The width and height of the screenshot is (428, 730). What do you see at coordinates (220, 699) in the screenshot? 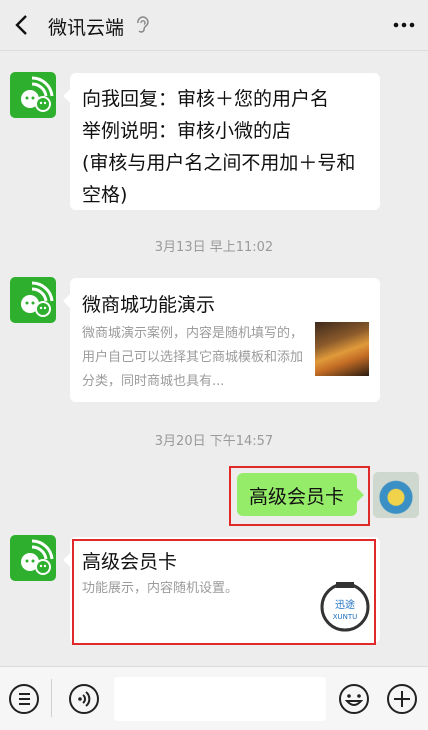
I see `message-input` at bounding box center [220, 699].